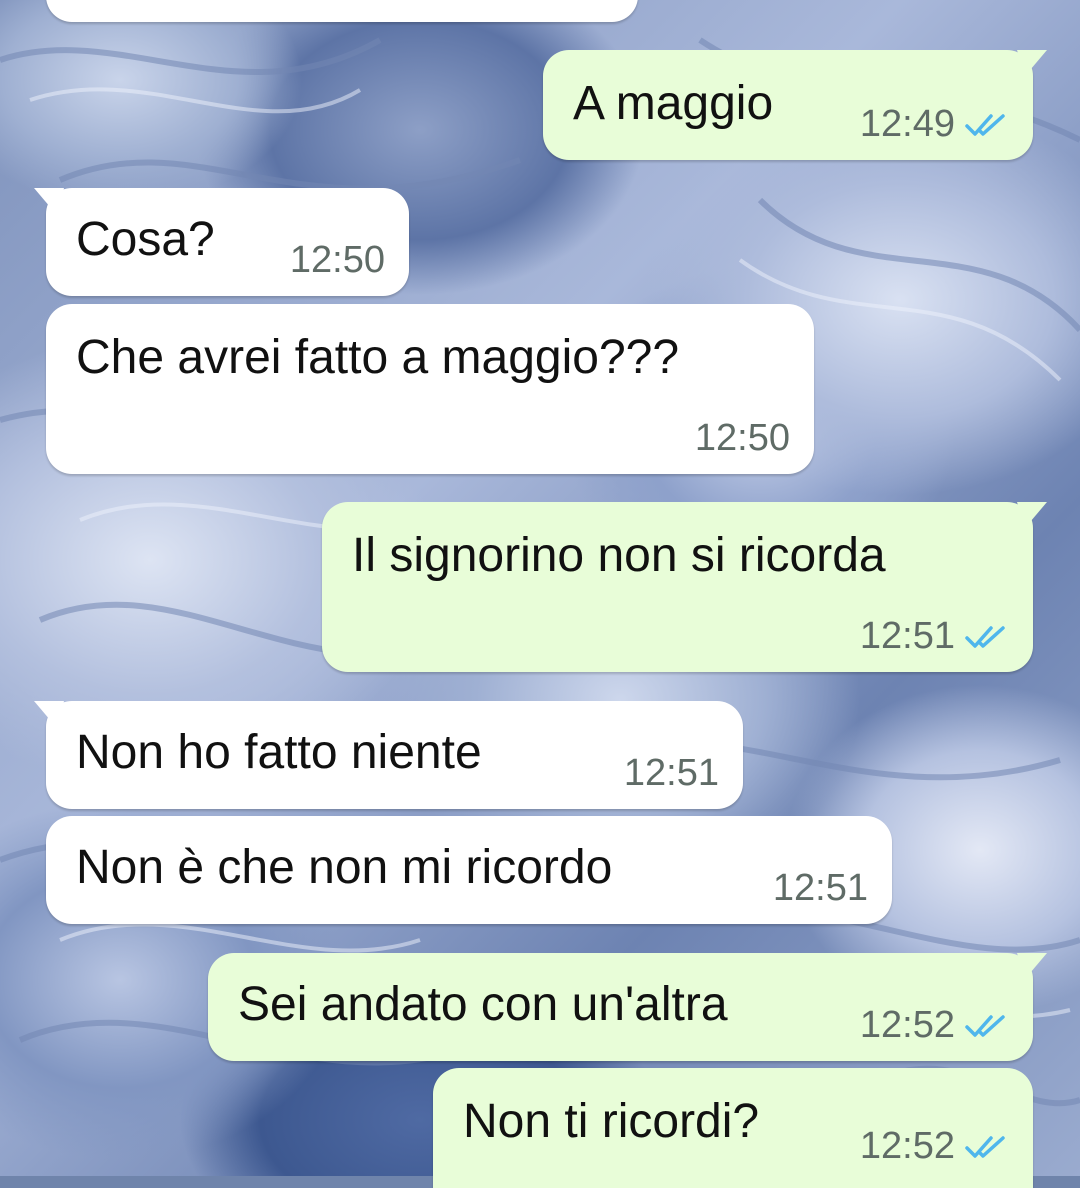 The height and width of the screenshot is (1188, 1080). I want to click on message-bubble-outgoing: Sei andato con un'altra 12:52, so click(627, 1007).